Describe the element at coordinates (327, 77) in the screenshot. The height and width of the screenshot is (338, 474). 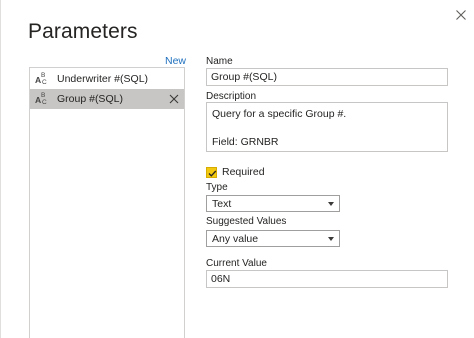
I see `name-input: Group #(SQL)` at that location.